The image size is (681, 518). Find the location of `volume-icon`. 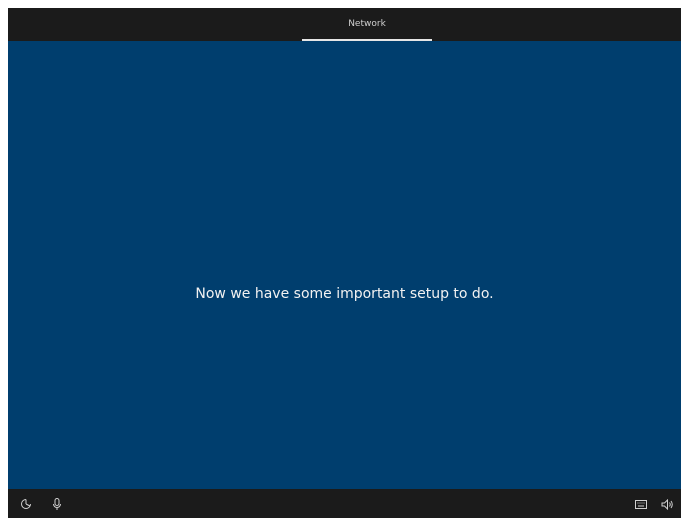

volume-icon is located at coordinates (667, 504).